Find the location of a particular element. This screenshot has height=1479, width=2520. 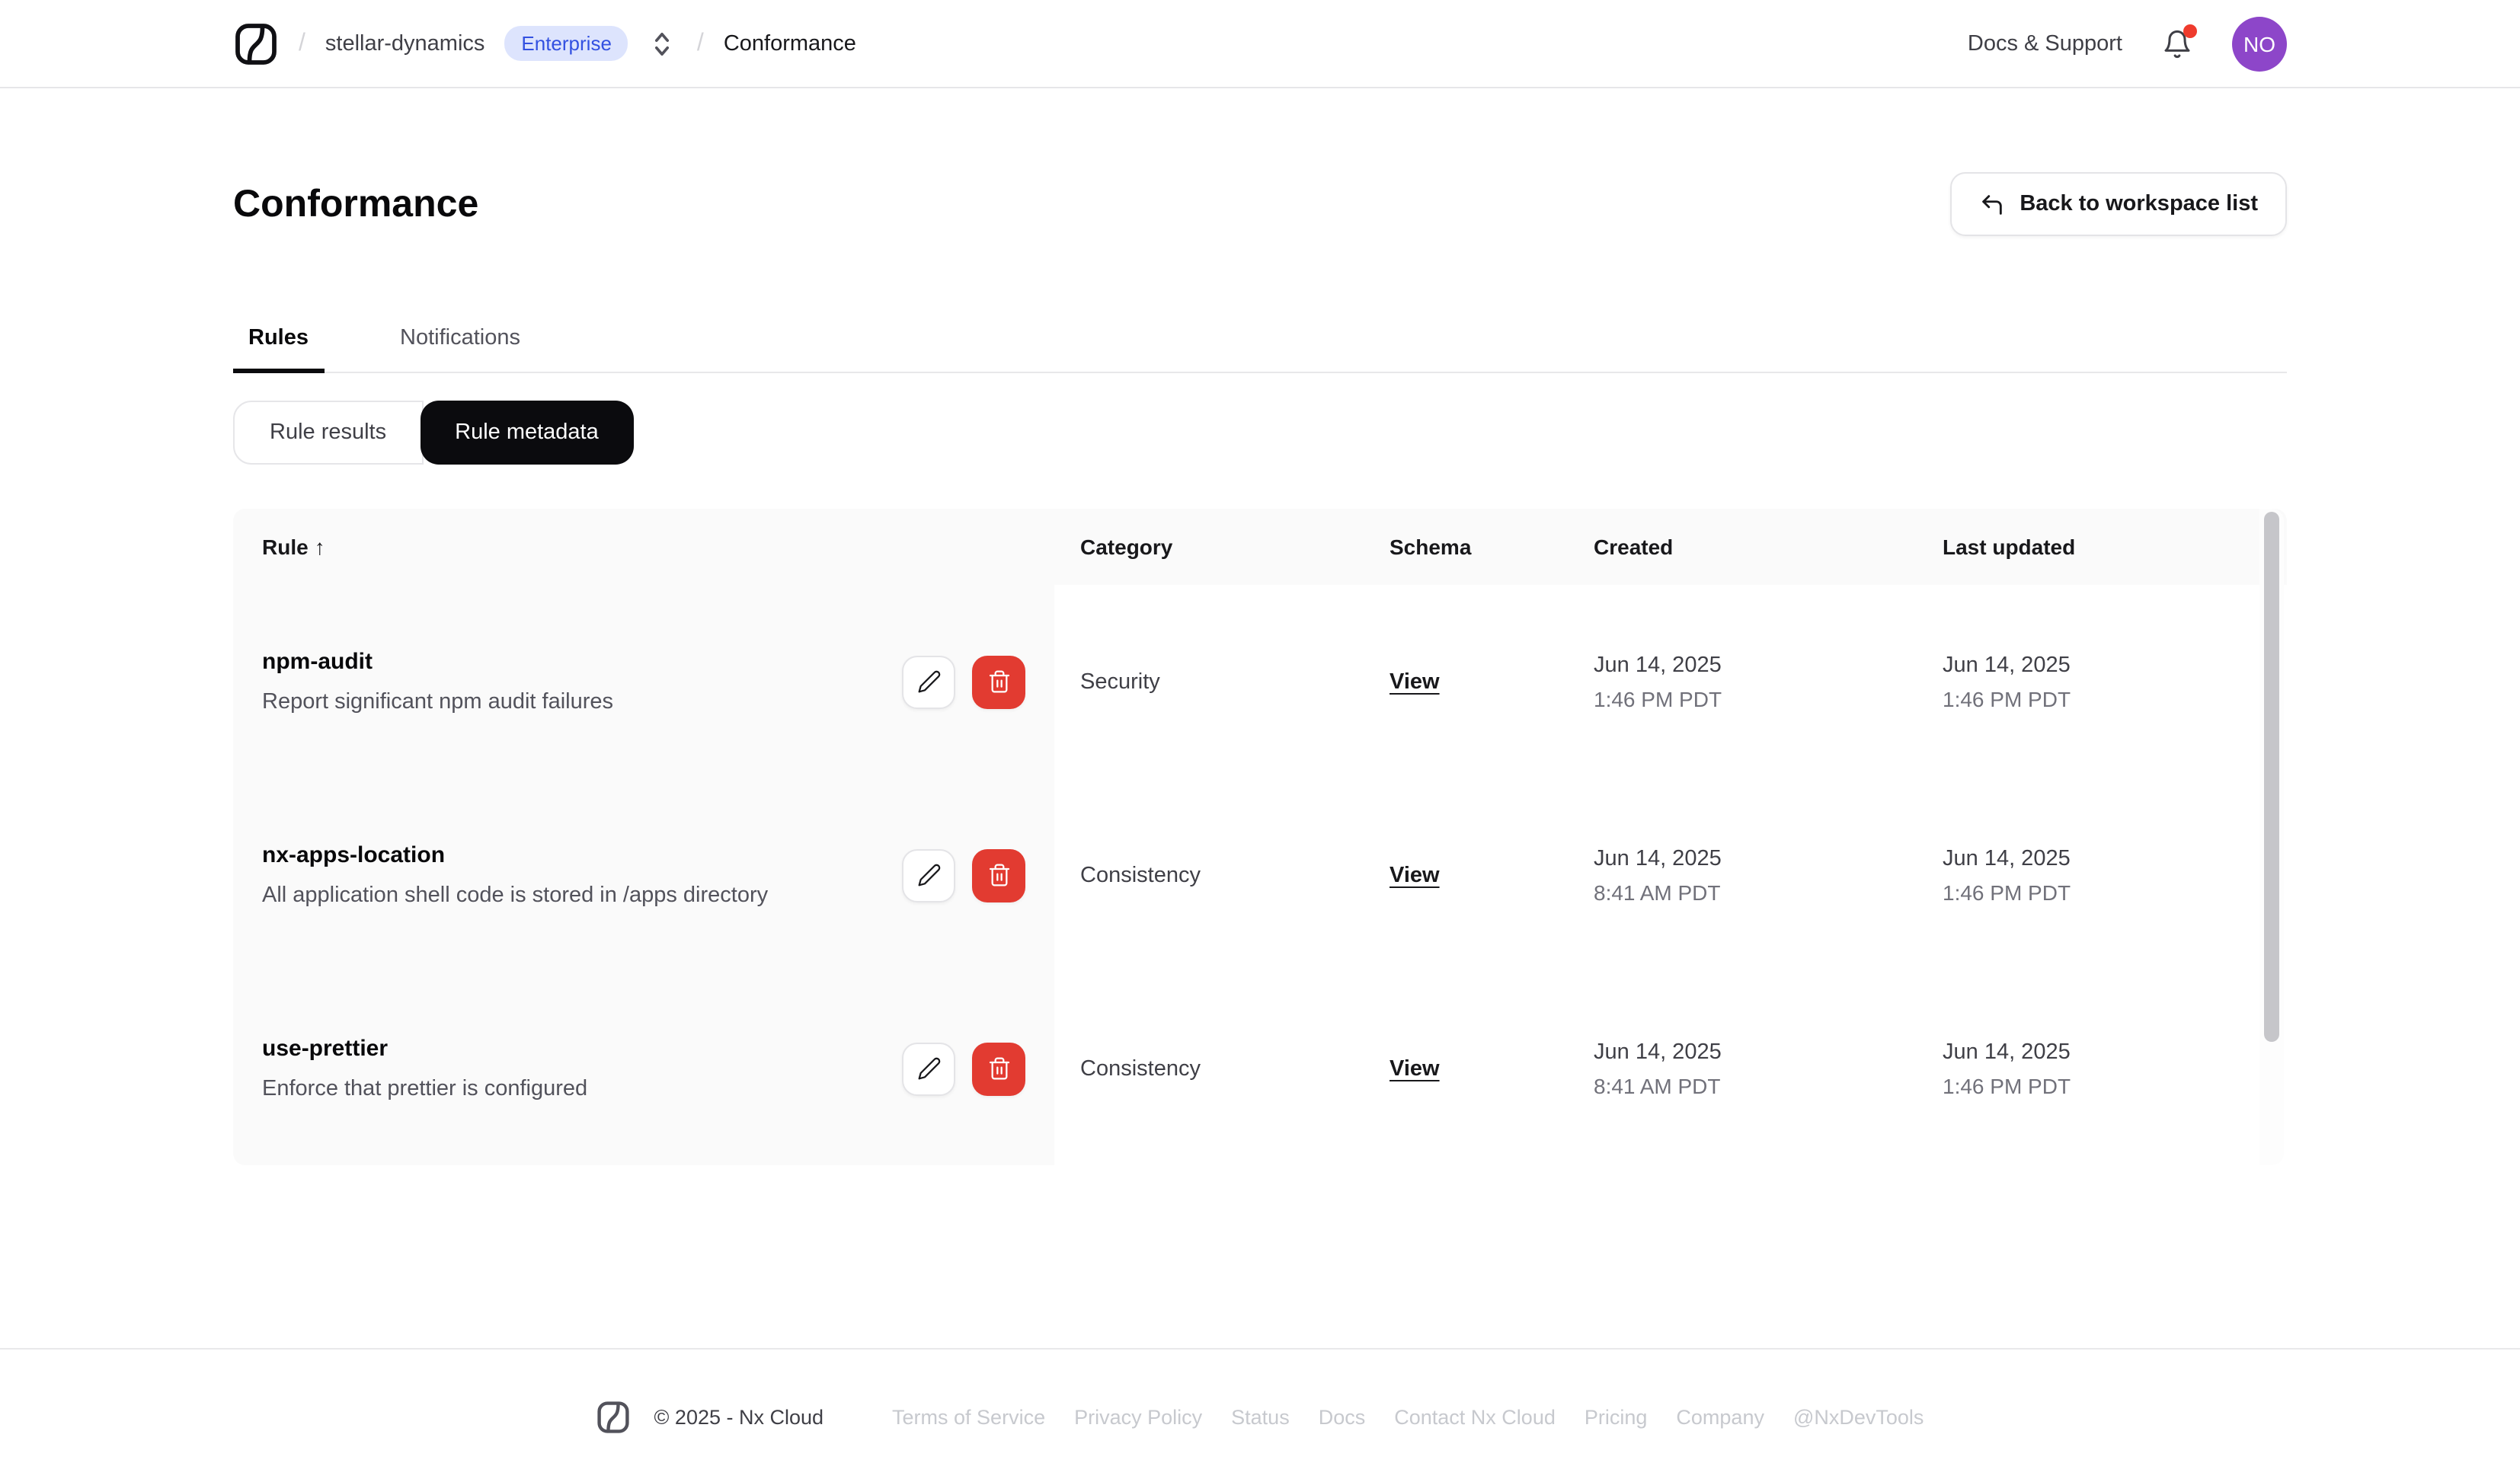

back-to-workspace-list-button: Back to workspace list is located at coordinates (2118, 204).